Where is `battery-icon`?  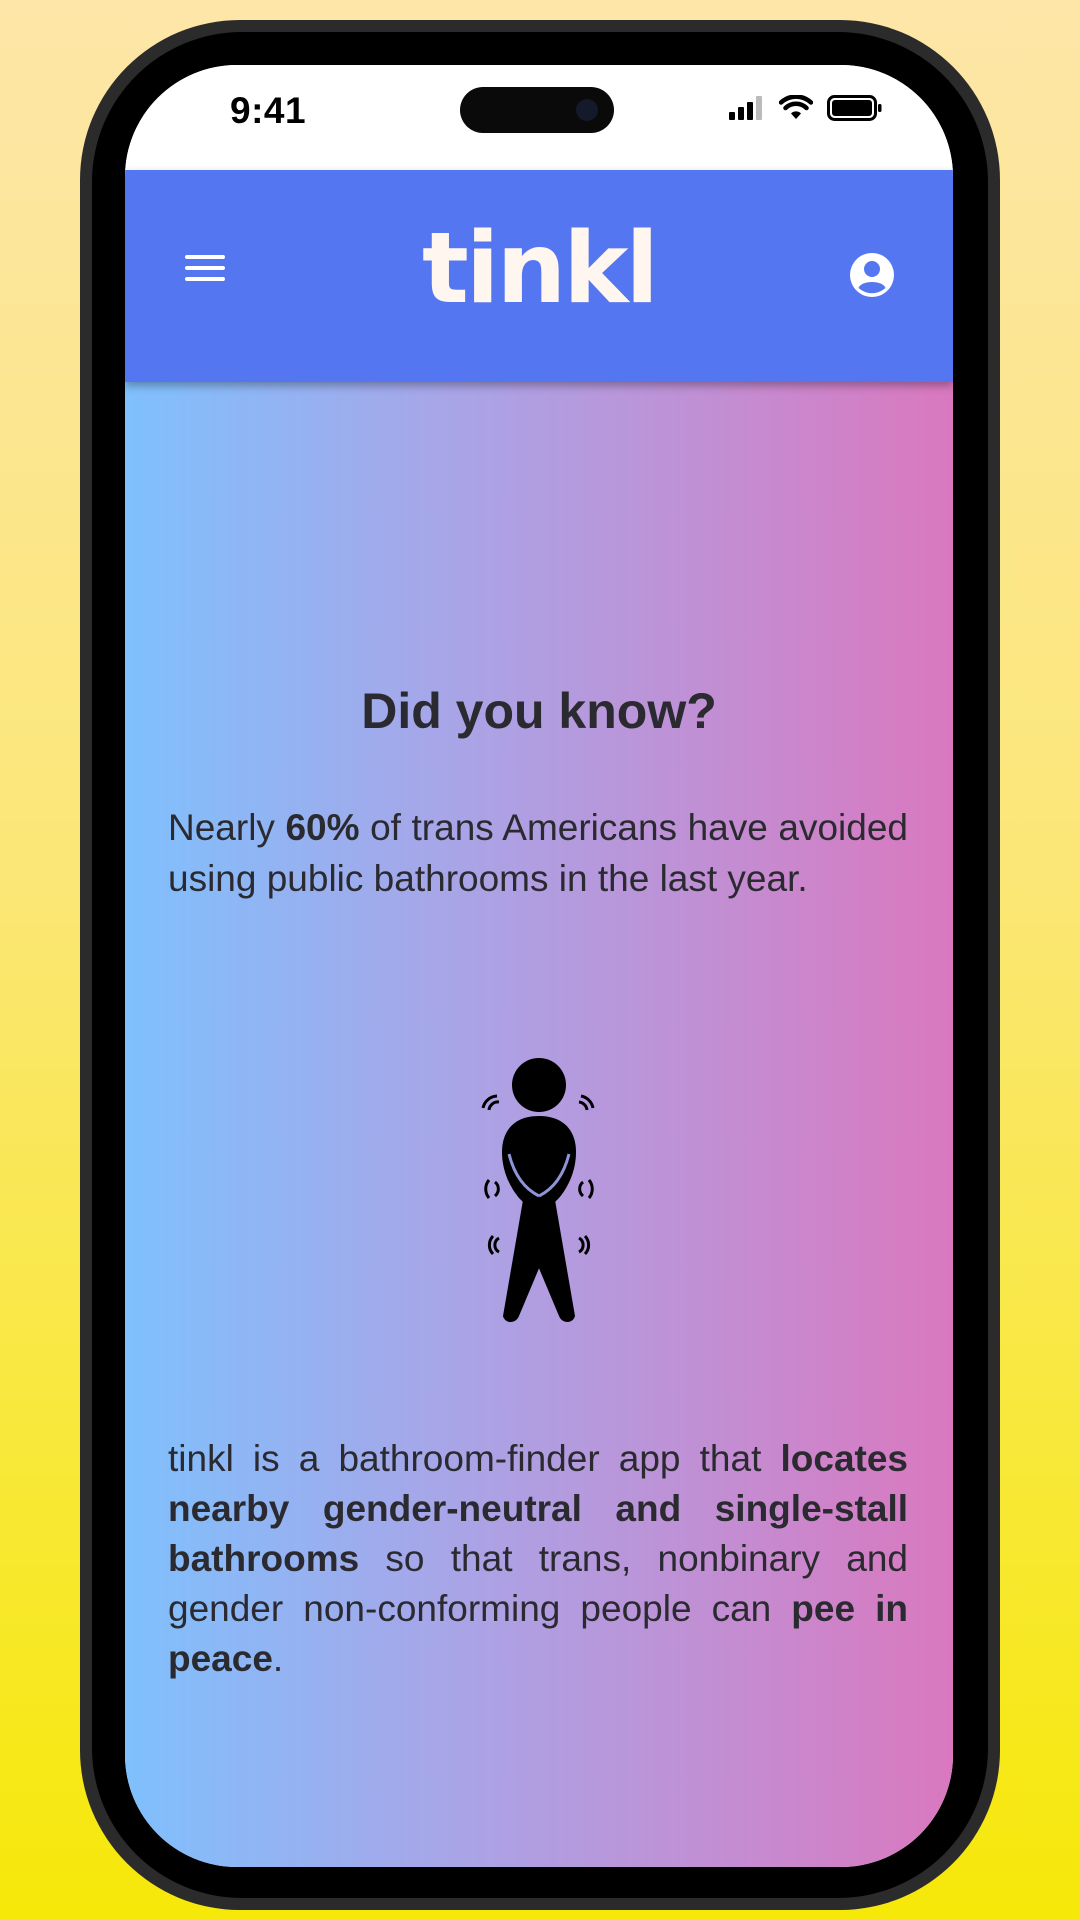 battery-icon is located at coordinates (854, 108).